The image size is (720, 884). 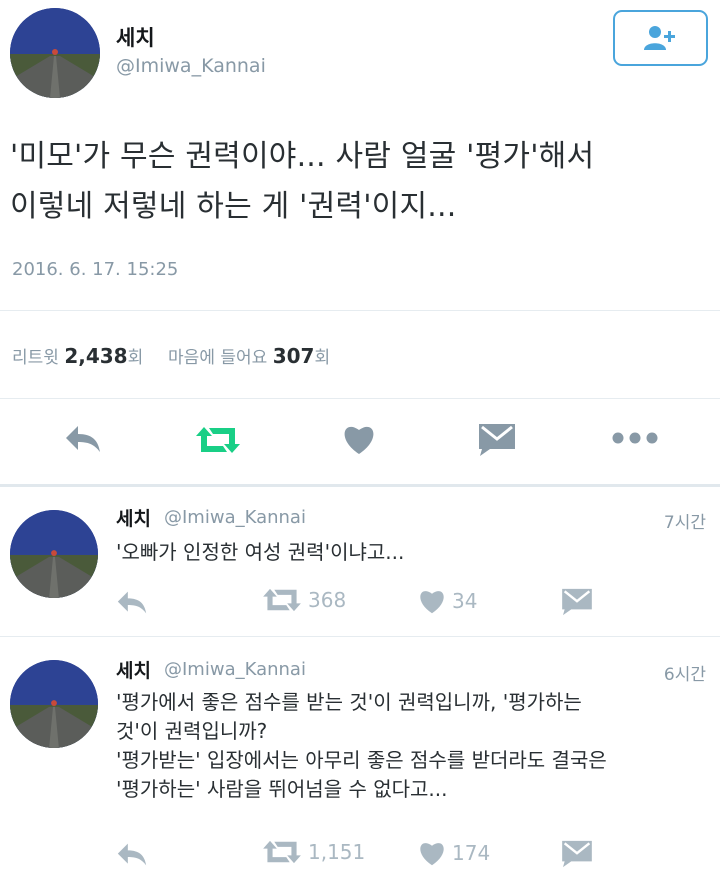 I want to click on tweet-text-line: '미모'가 무슨 권력이야... 사람 얼굴 '평가'해서, so click(x=302, y=156).